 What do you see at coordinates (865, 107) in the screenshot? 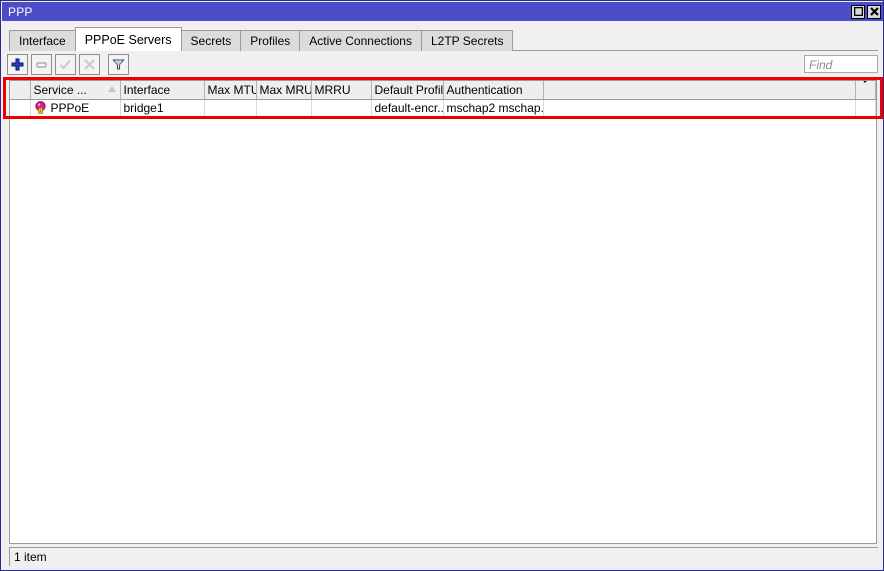
I see `cell-row-end` at bounding box center [865, 107].